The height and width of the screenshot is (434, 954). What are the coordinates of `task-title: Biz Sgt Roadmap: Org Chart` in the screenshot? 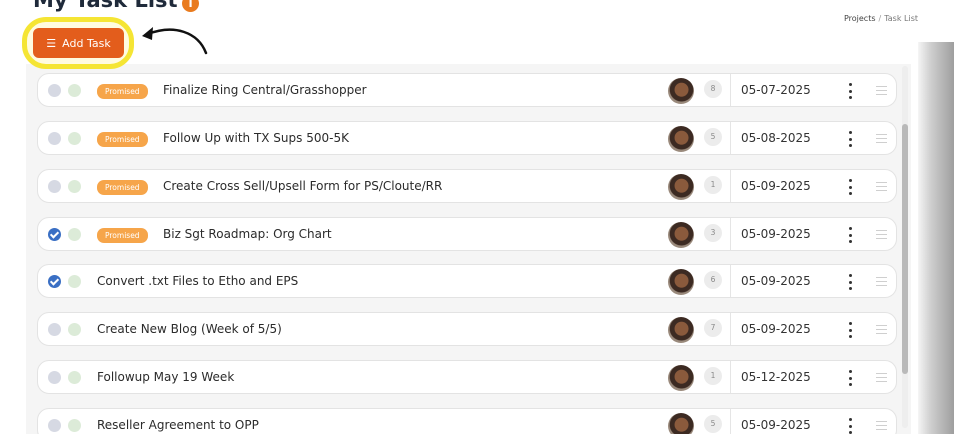 It's located at (247, 234).